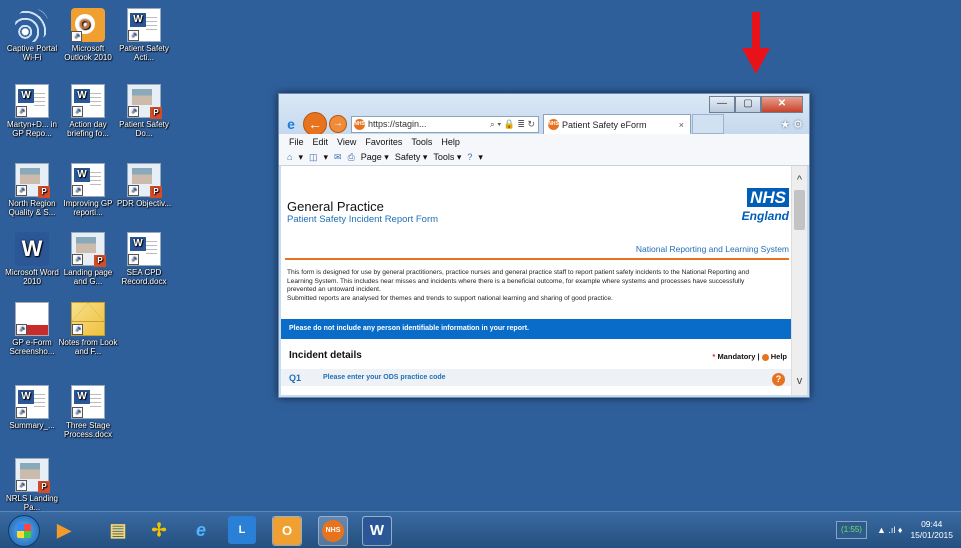  I want to click on red-arrow-annotation, so click(756, 43).